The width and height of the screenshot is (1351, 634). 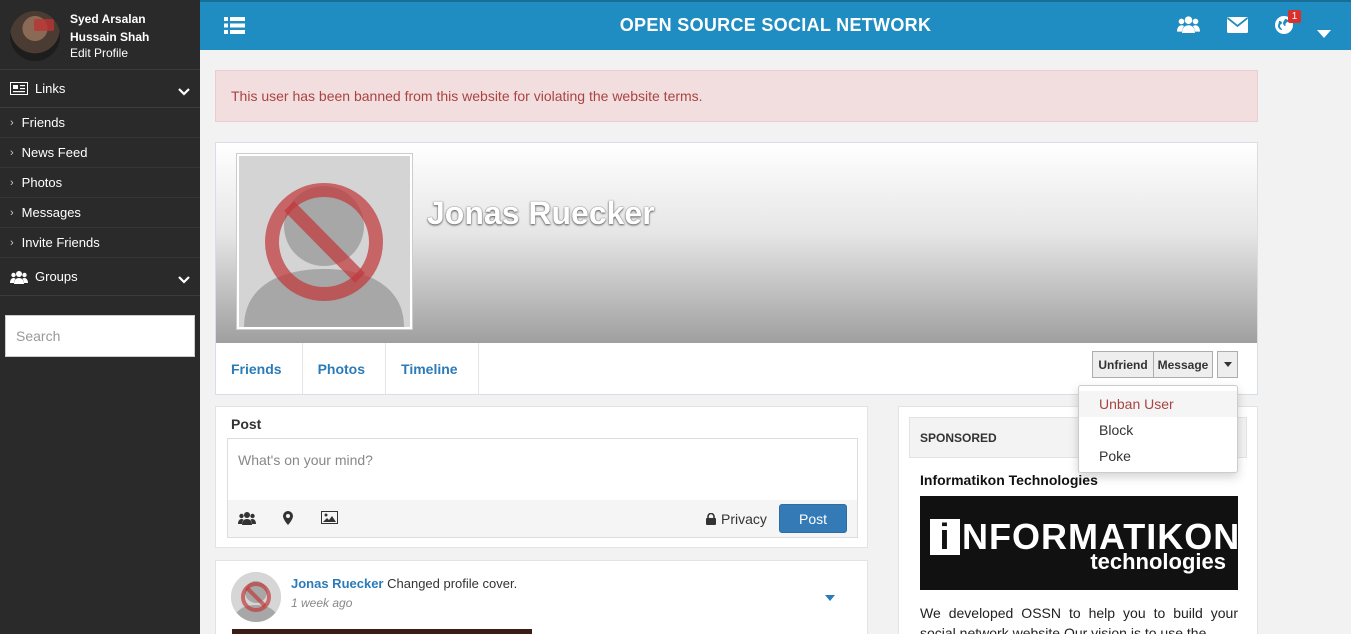 What do you see at coordinates (19, 88) in the screenshot?
I see `newspaper-icon` at bounding box center [19, 88].